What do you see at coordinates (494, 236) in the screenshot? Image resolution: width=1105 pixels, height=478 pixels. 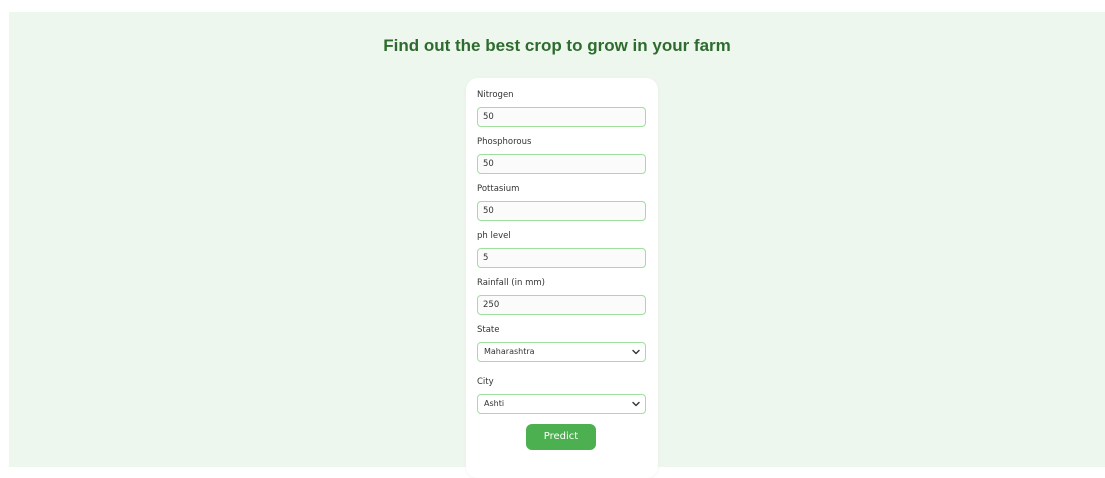 I see `ph-level-label: ph level` at bounding box center [494, 236].